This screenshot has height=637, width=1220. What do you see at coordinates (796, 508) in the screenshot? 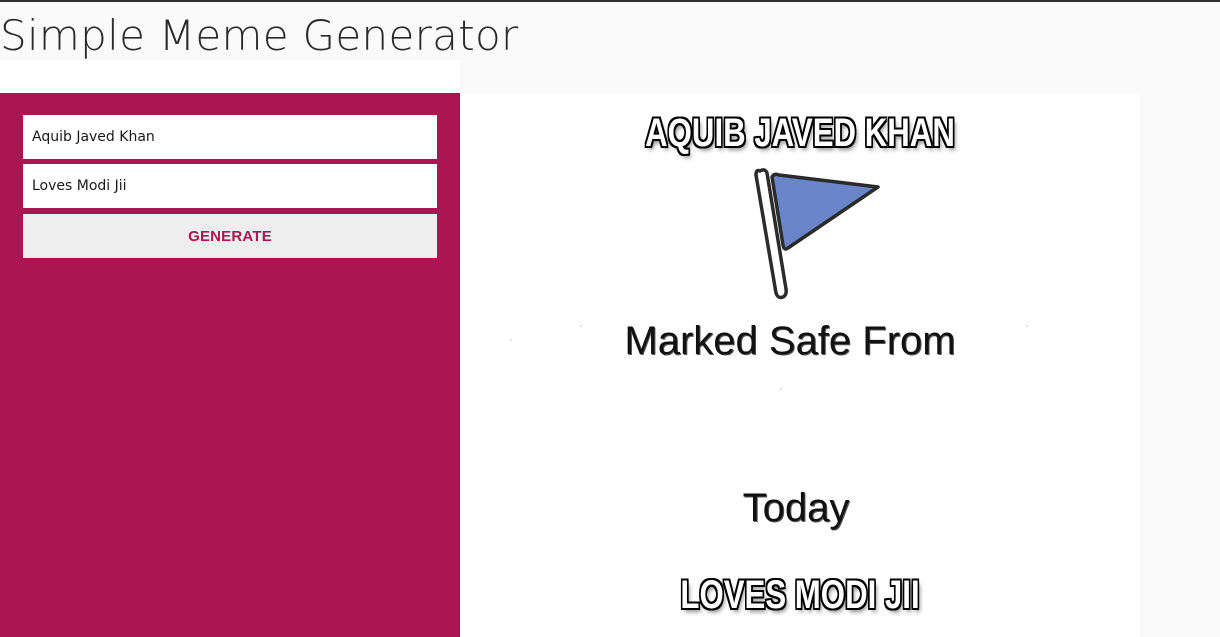
I see `meme-image-text-today: Today` at bounding box center [796, 508].